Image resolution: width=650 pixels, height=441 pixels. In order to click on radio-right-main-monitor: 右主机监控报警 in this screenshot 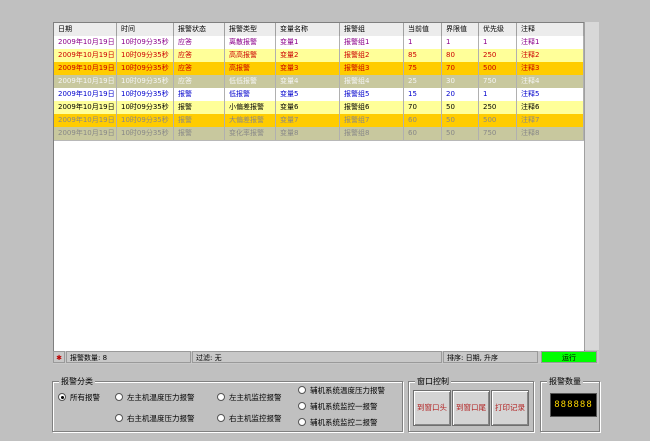, I will do `click(249, 418)`.